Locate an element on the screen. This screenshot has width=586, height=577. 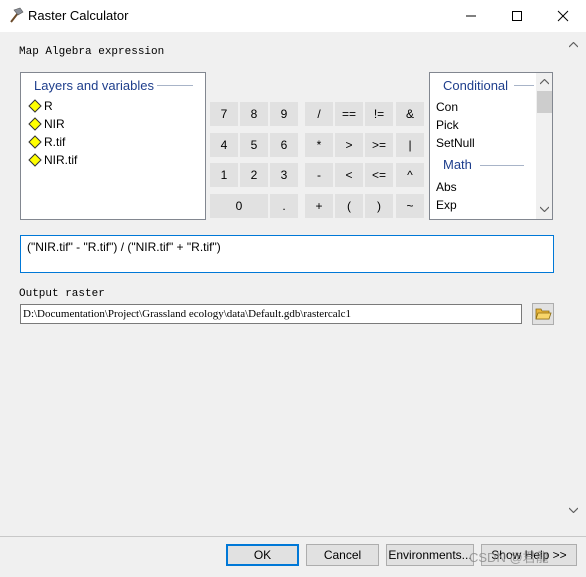
dialog-scrollbar is located at coordinates (573, 282).